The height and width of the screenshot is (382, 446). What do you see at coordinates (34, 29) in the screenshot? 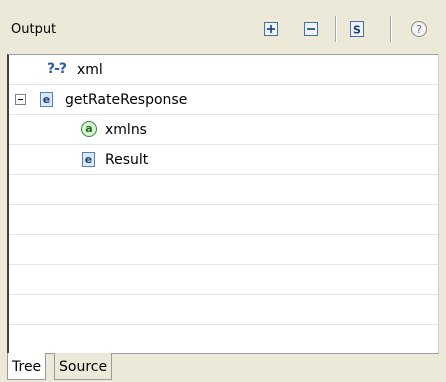
I see `panel-title: Output` at bounding box center [34, 29].